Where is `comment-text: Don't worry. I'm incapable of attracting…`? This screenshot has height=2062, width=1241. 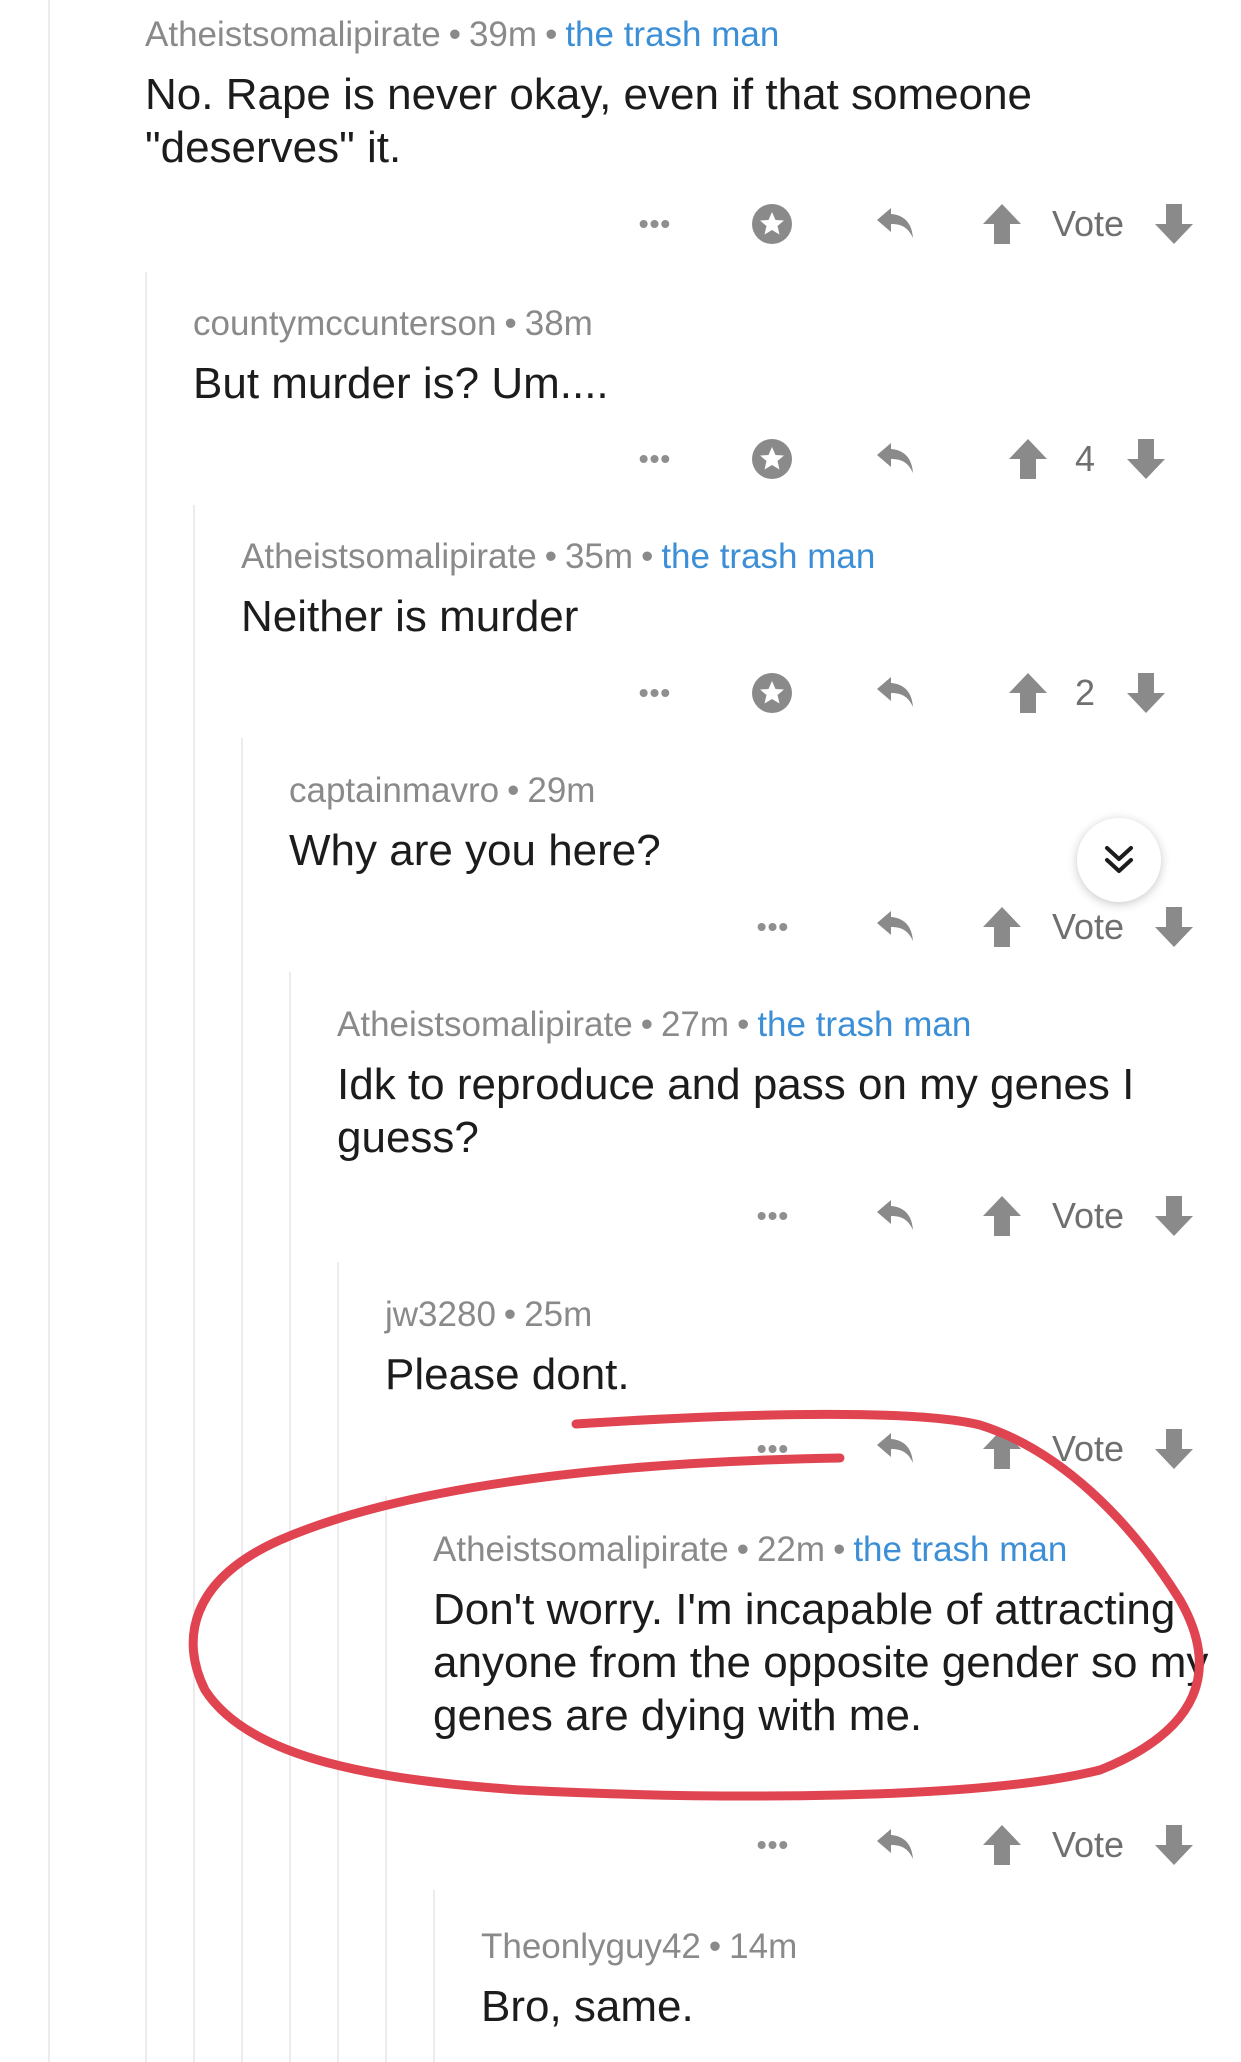
comment-text: Don't worry. I'm incapable of attracting… is located at coordinates (821, 1662).